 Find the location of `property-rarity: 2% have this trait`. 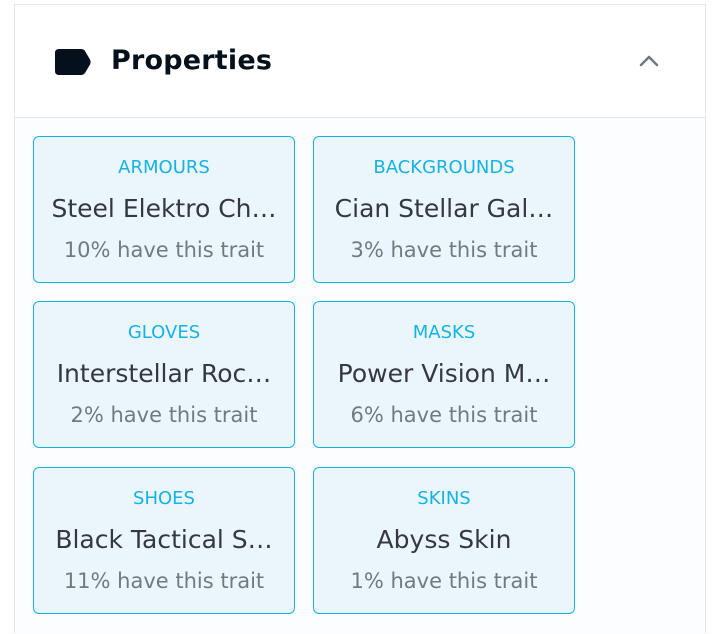

property-rarity: 2% have this trait is located at coordinates (164, 415).